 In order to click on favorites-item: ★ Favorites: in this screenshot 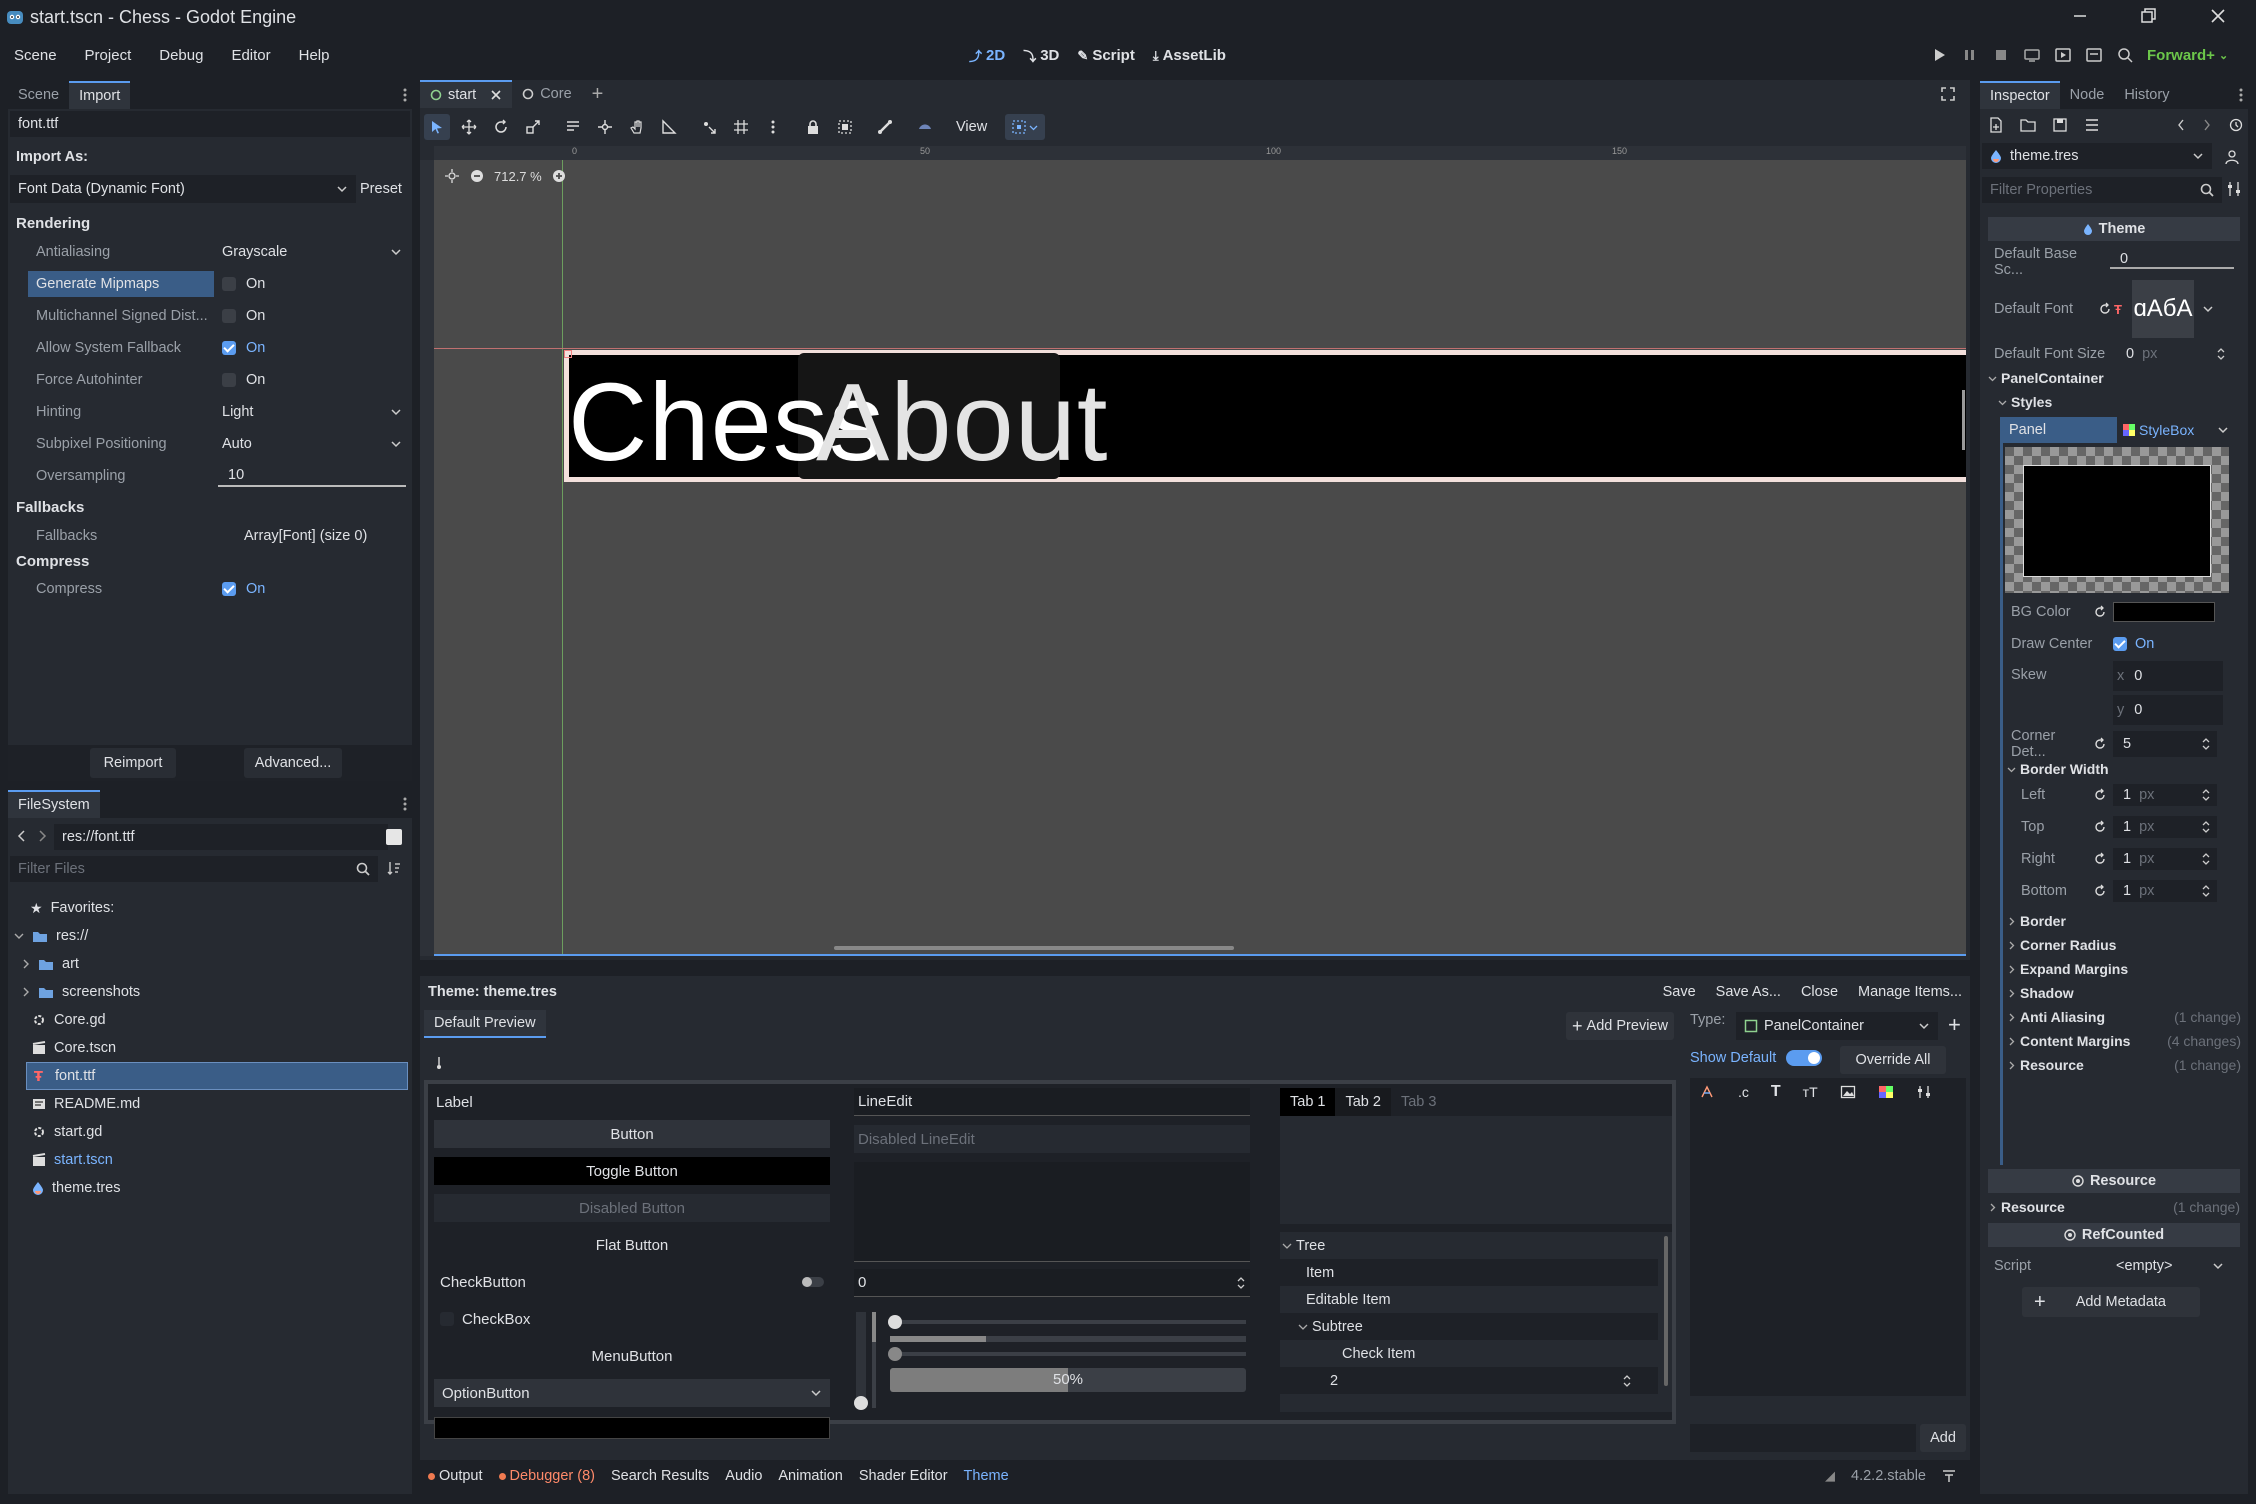, I will do `click(210, 908)`.